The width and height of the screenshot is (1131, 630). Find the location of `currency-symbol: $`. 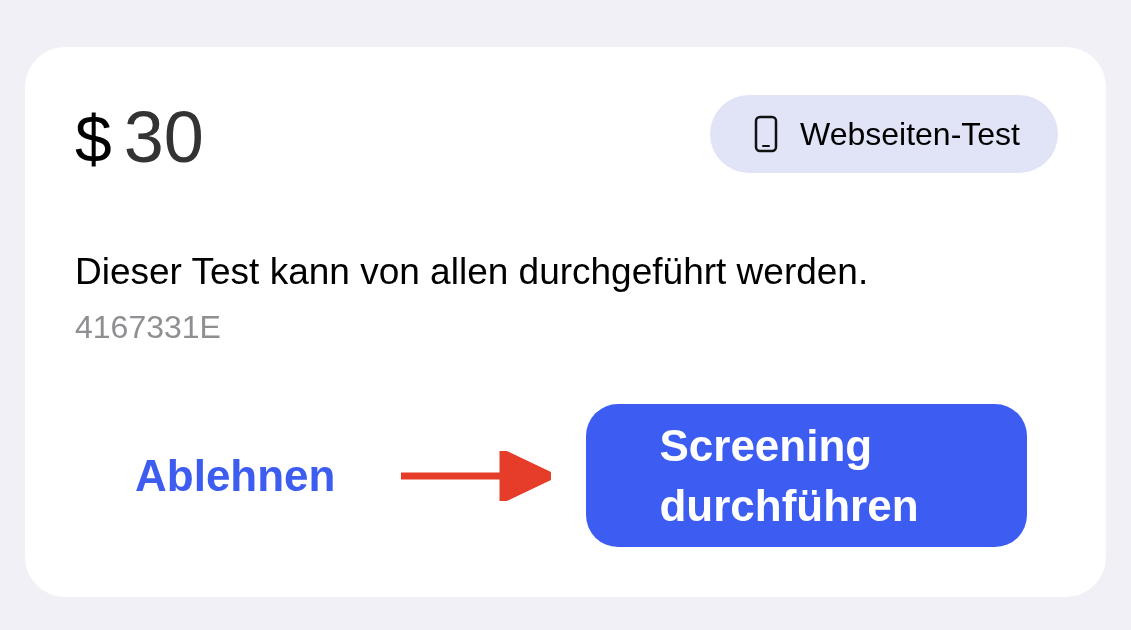

currency-symbol: $ is located at coordinates (93, 139).